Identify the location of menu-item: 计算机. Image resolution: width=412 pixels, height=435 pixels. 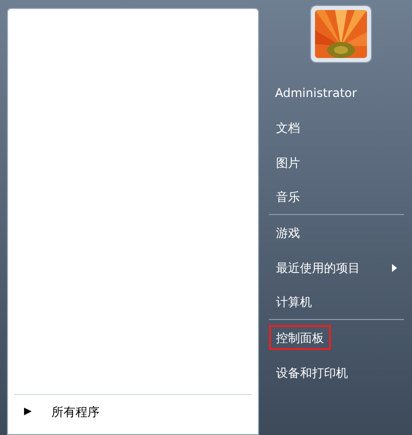
(294, 302).